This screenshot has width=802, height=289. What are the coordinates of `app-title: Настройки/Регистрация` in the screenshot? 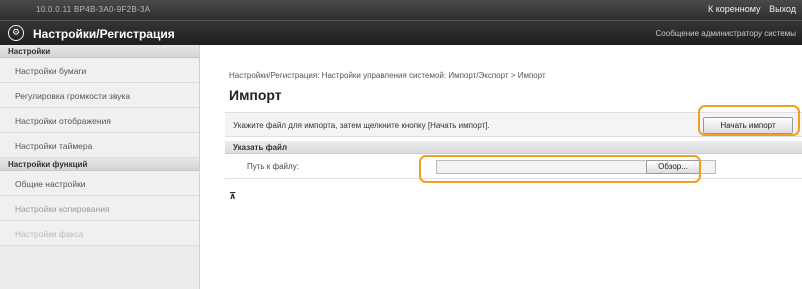 It's located at (104, 34).